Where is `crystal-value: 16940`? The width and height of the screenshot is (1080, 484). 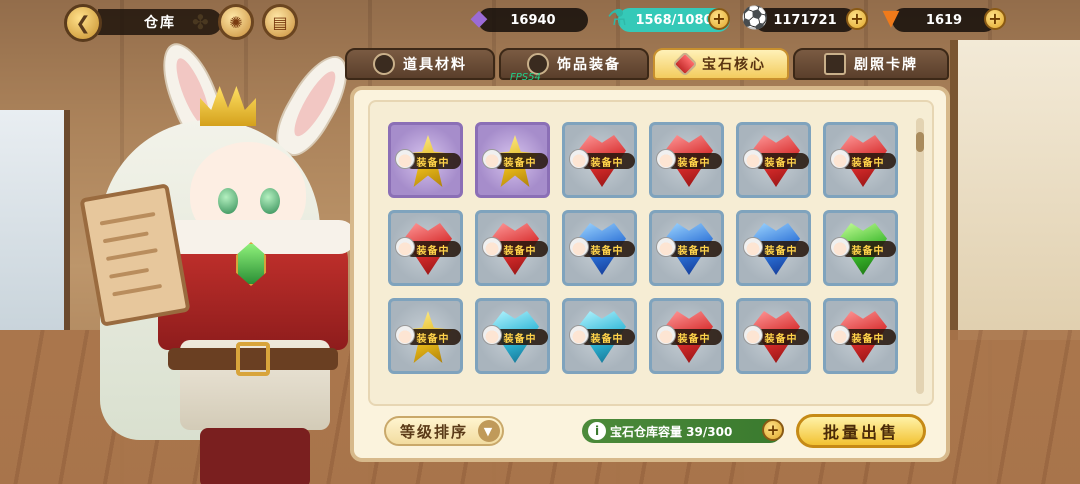 crystal-value: 16940 is located at coordinates (533, 20).